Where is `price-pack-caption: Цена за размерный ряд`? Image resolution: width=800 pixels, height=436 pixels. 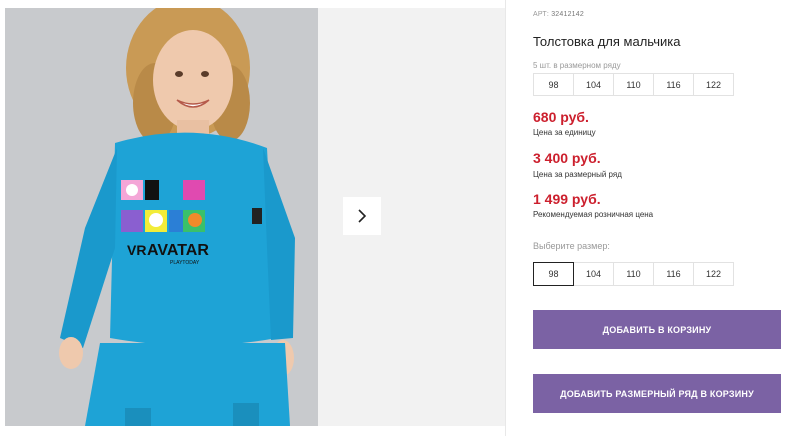
price-pack-caption: Цена за размерный ряд is located at coordinates (577, 174).